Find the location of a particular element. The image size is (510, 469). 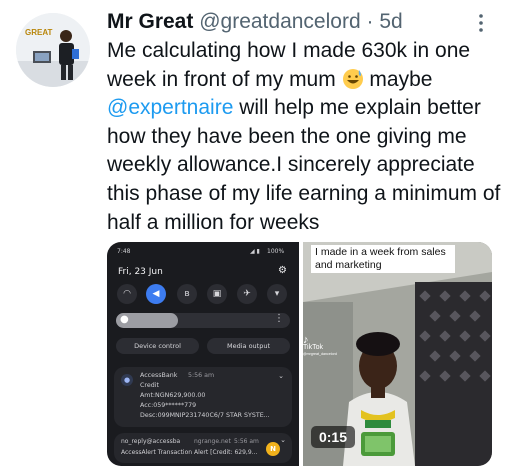

tiktok-watermark: ♪ TikTok @mrgreat_dancelord is located at coordinates (320, 345).